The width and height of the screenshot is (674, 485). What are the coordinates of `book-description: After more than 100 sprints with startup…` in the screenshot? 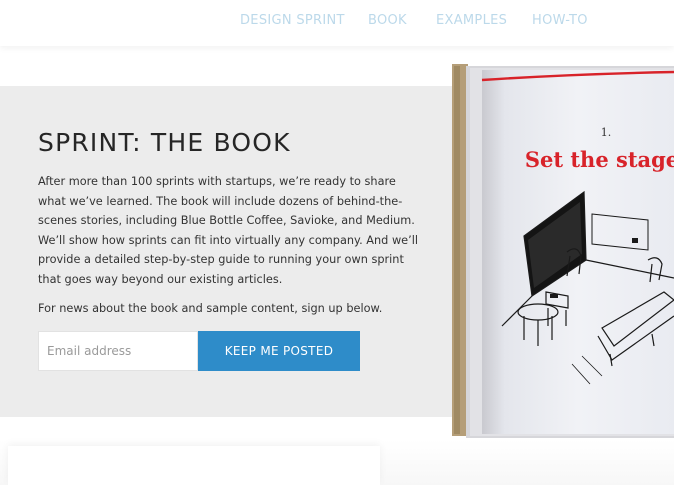 It's located at (228, 230).